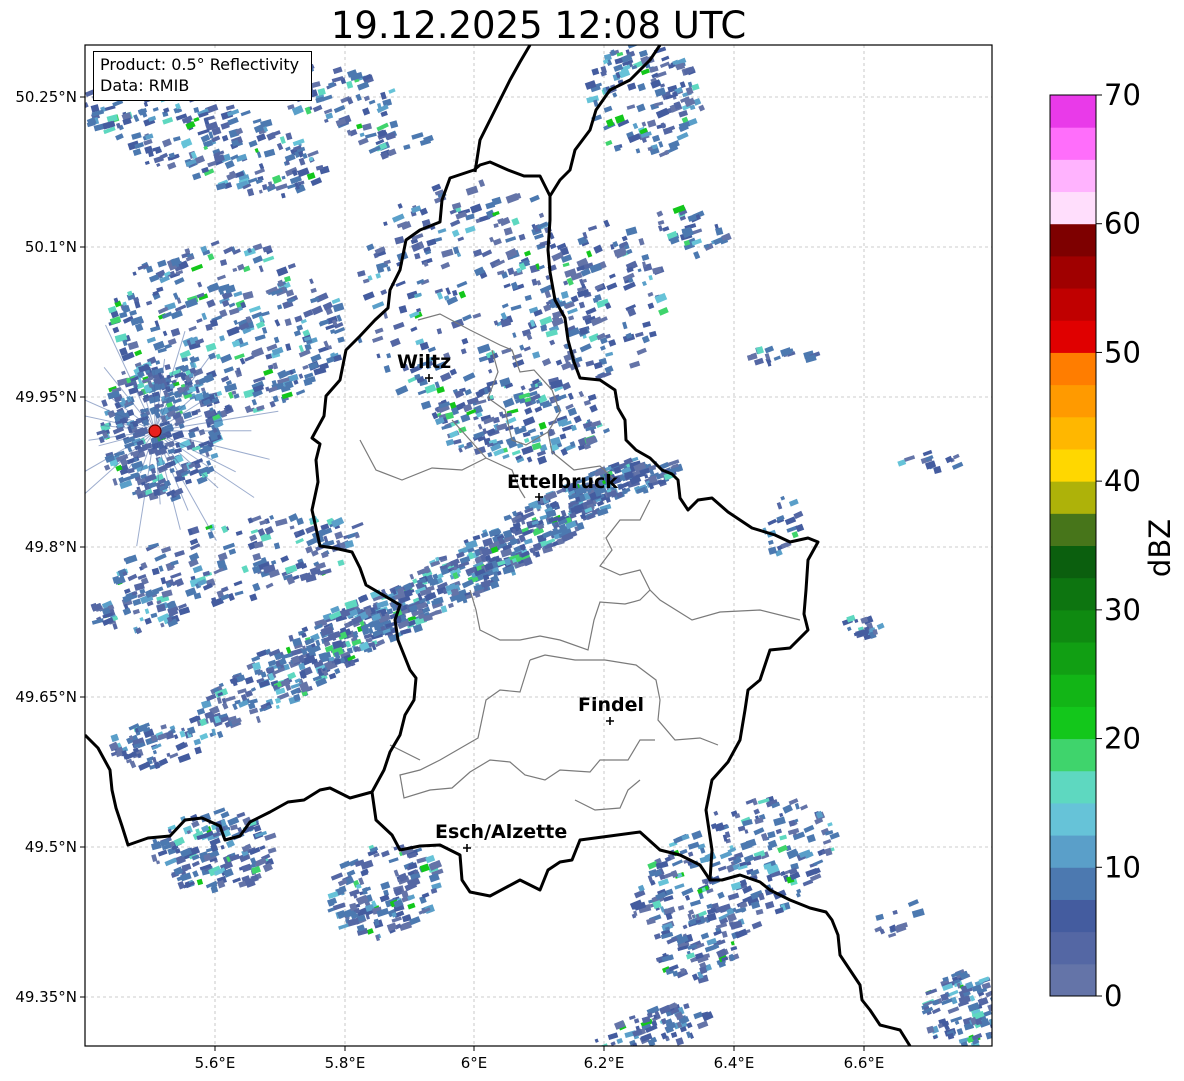 The width and height of the screenshot is (1184, 1081). Describe the element at coordinates (1160, 548) in the screenshot. I see `colorbar-label: dBZ` at that location.